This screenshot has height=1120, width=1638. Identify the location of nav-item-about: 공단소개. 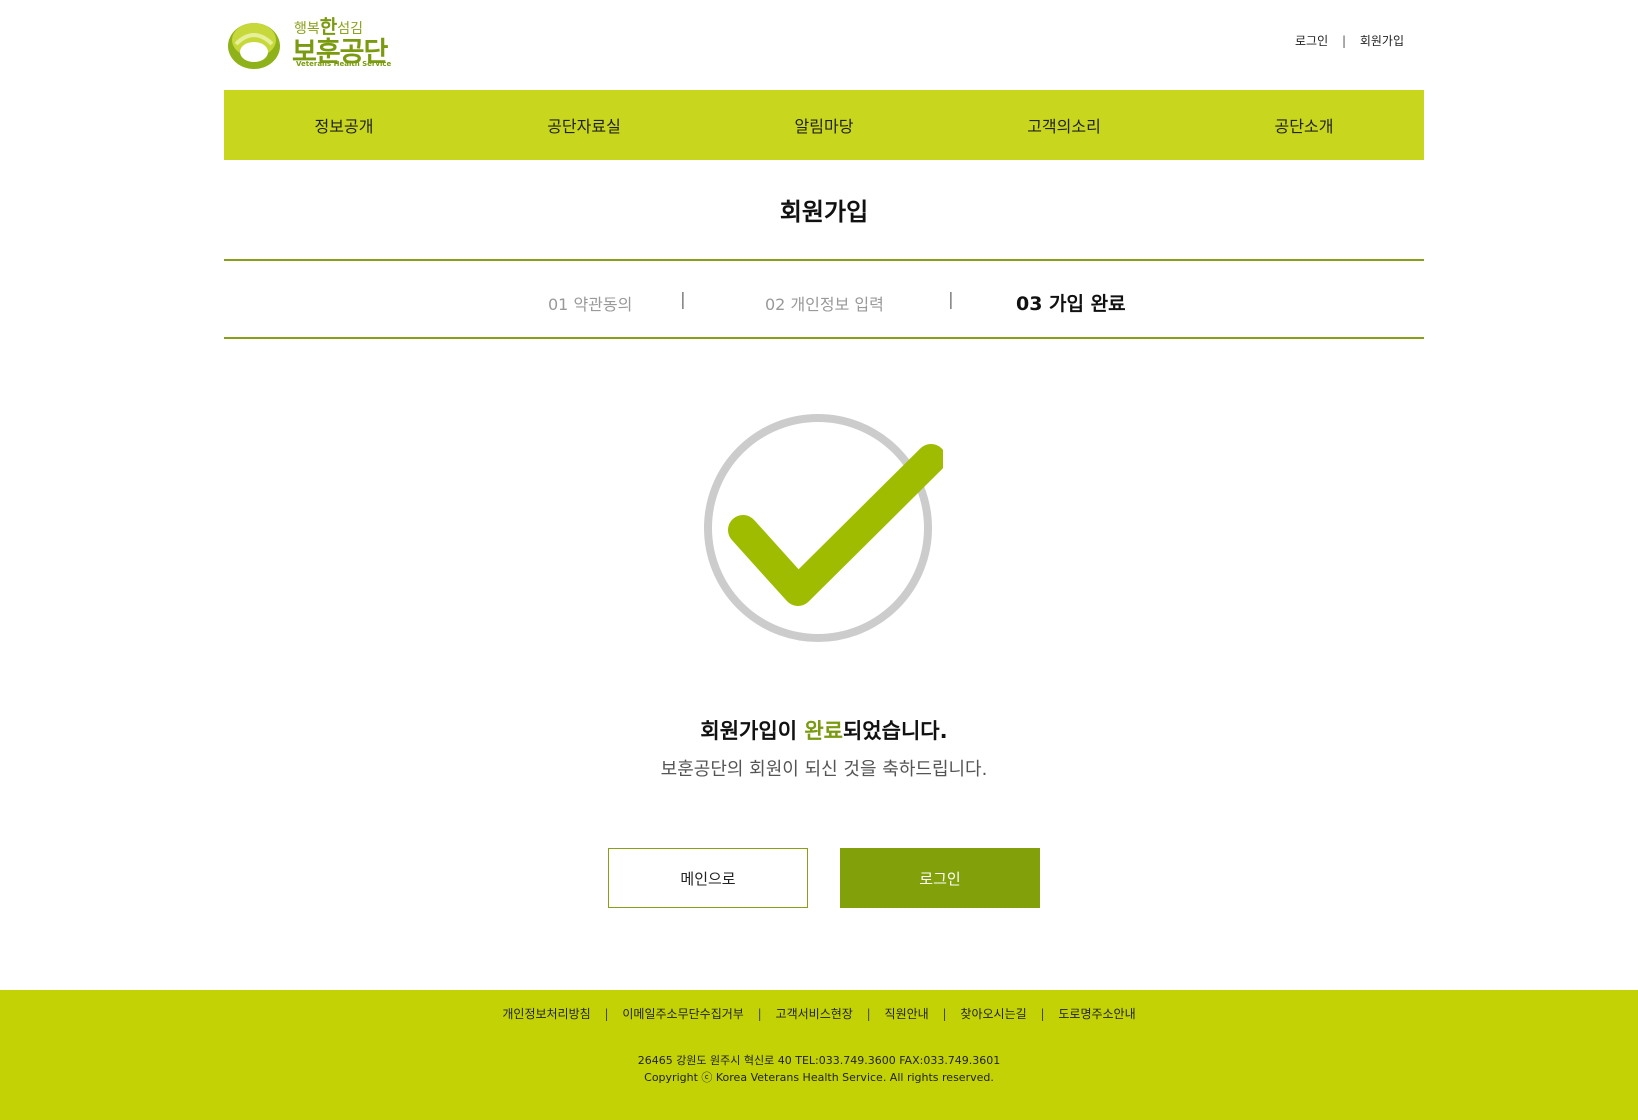
(1304, 125).